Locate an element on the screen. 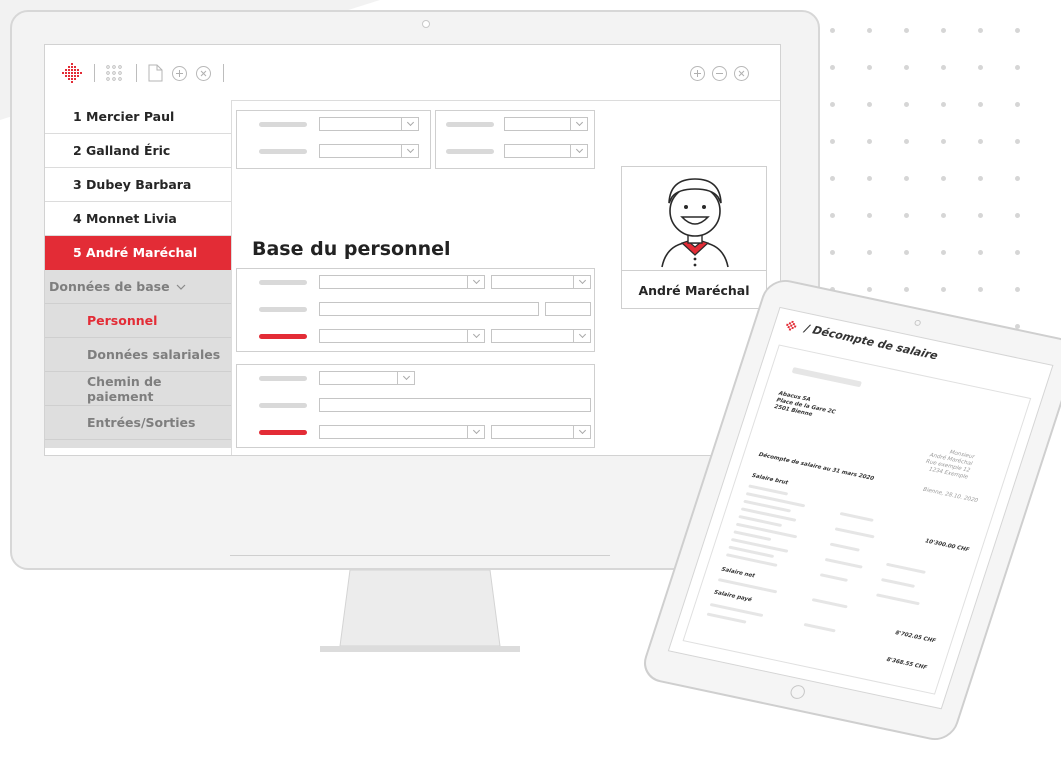  person-item-selected: 5 André Maréchal is located at coordinates (138, 253).